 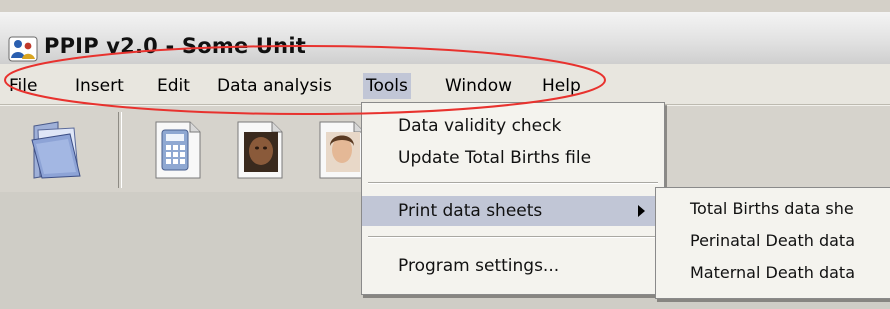 I want to click on submenu-maternal-death-data: Maternal Death data, so click(x=772, y=273).